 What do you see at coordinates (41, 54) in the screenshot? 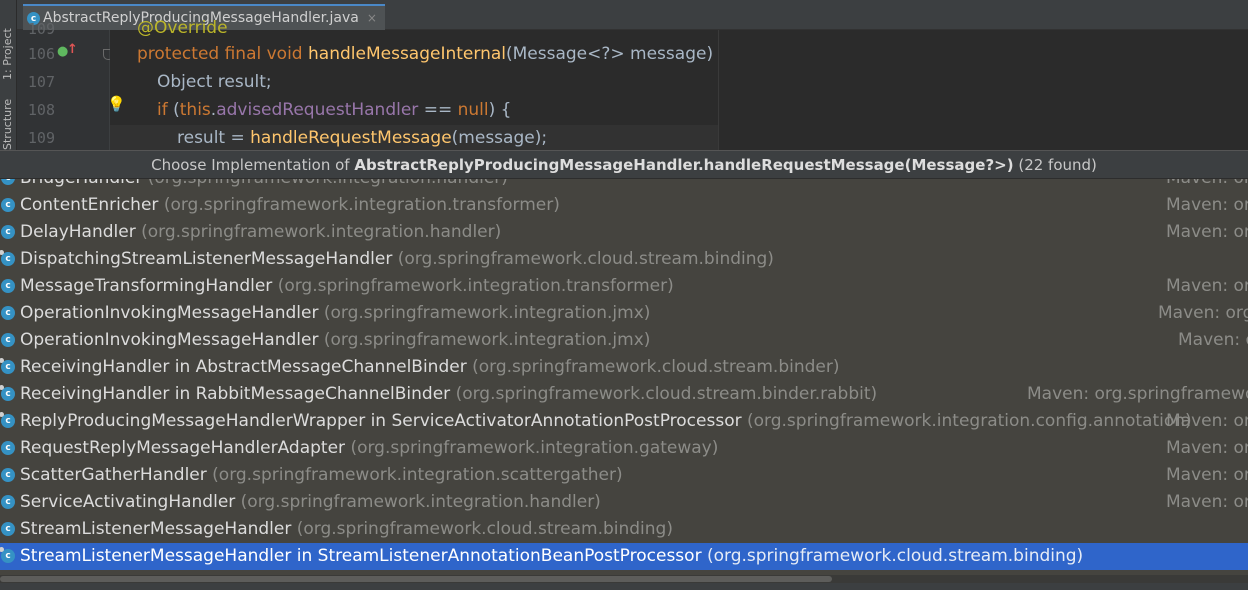
I see `line-number: 106` at bounding box center [41, 54].